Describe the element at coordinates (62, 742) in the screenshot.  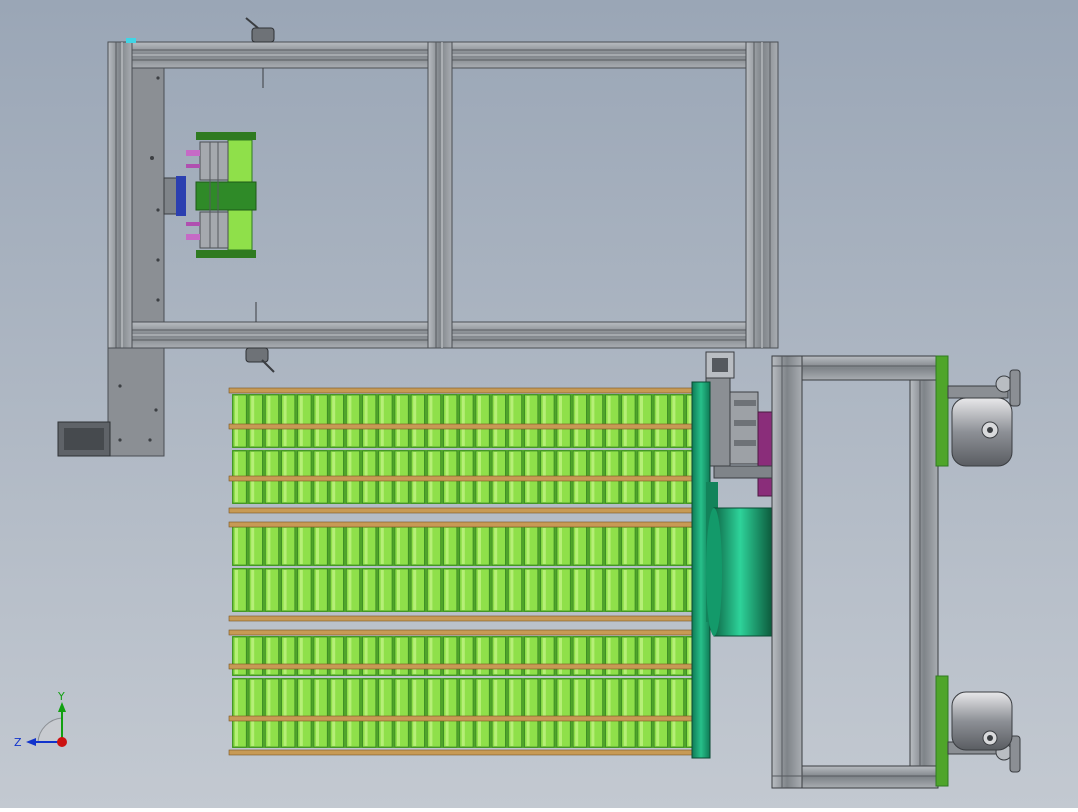
I see `axis-origin` at that location.